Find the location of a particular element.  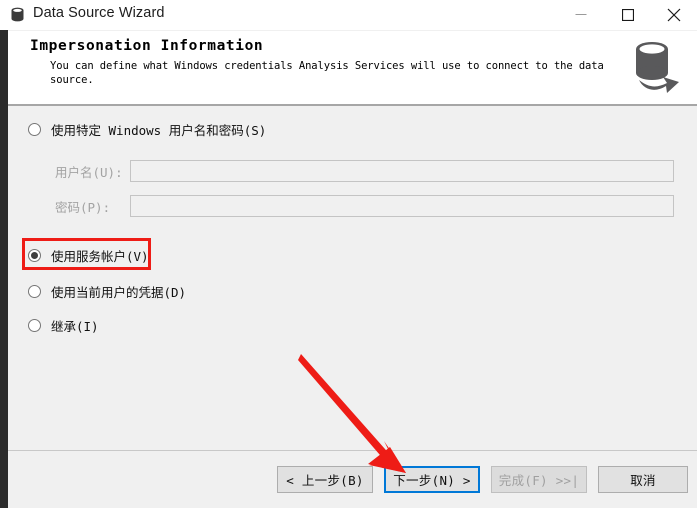

close-button is located at coordinates (674, 15).